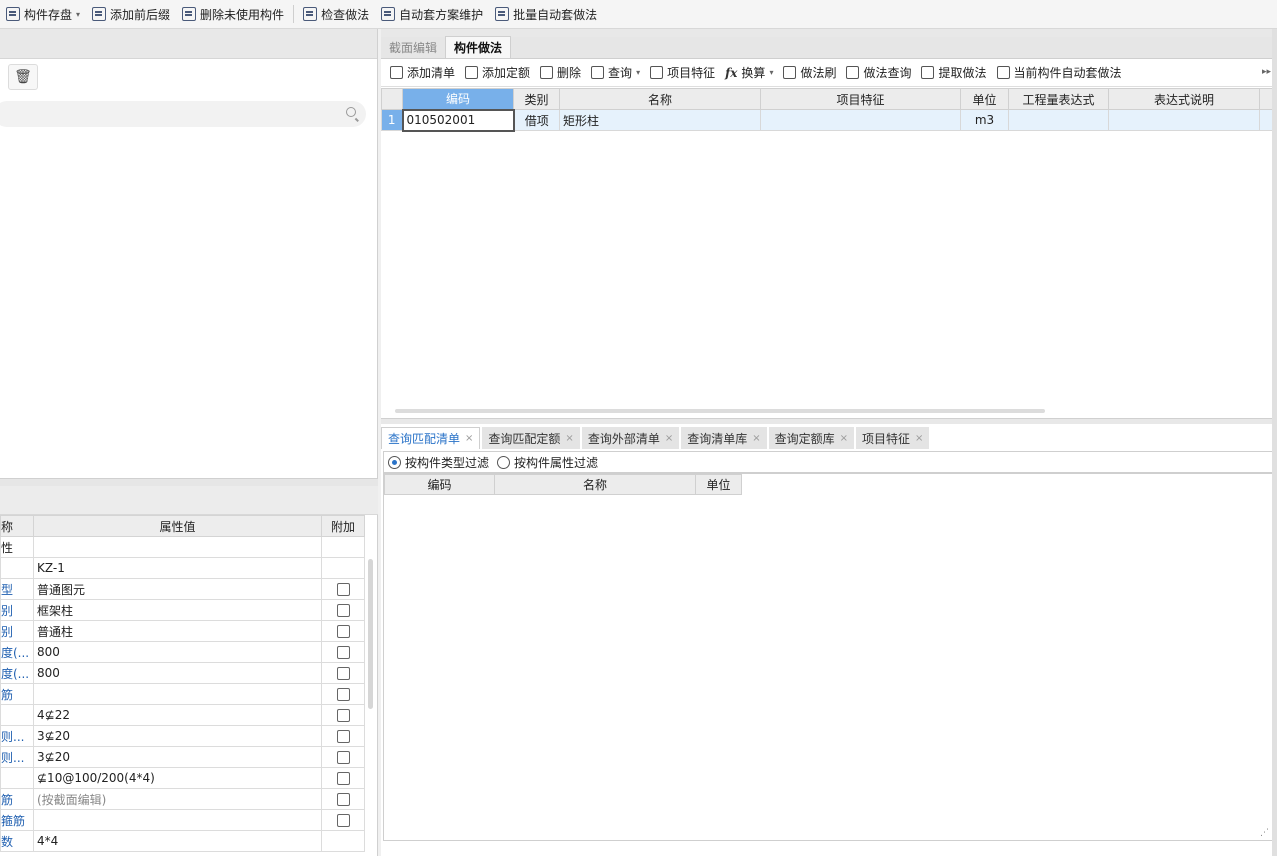 This screenshot has height=856, width=1277. I want to click on tab-external-list: 查询外部清单 ×, so click(630, 438).